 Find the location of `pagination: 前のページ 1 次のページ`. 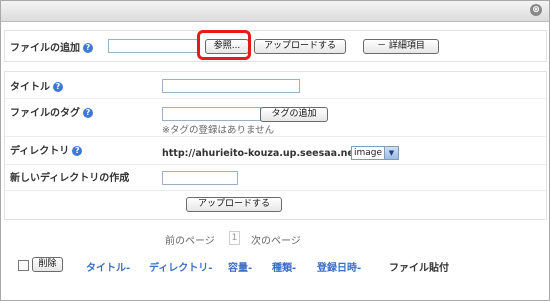

pagination: 前のページ 1 次のページ is located at coordinates (275, 239).